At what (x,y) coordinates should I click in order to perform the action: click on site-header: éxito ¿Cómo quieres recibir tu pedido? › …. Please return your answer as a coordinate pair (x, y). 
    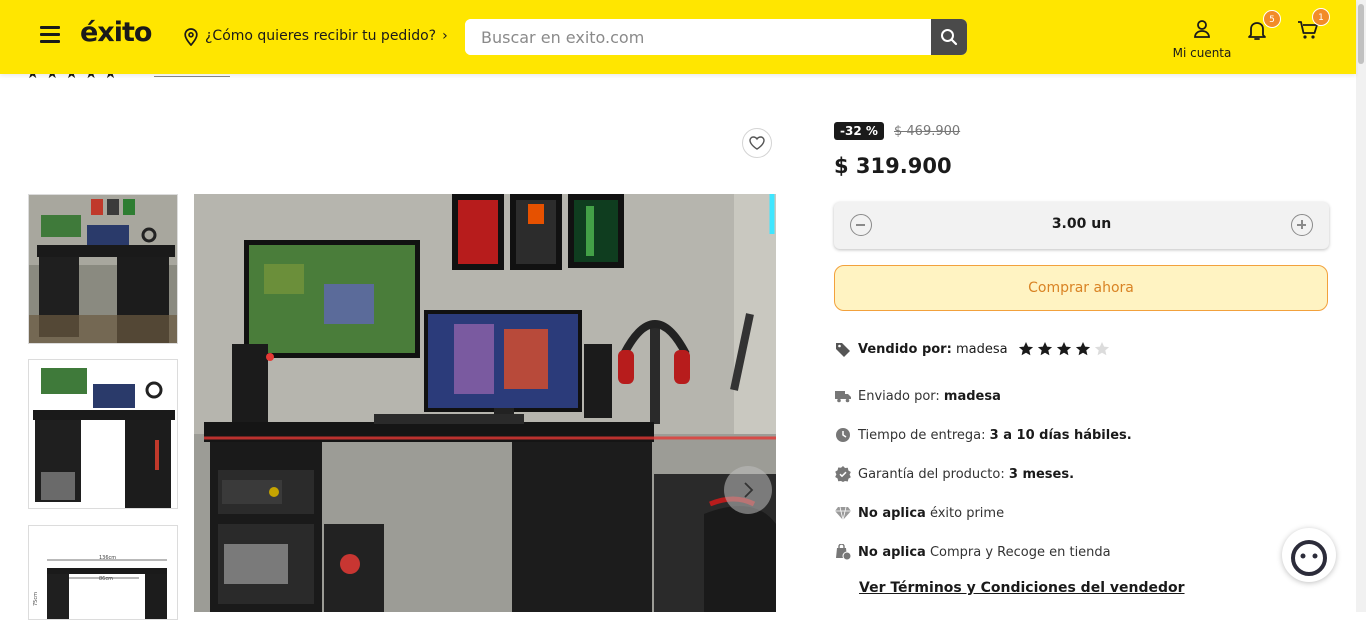
    Looking at the image, I should click on (678, 37).